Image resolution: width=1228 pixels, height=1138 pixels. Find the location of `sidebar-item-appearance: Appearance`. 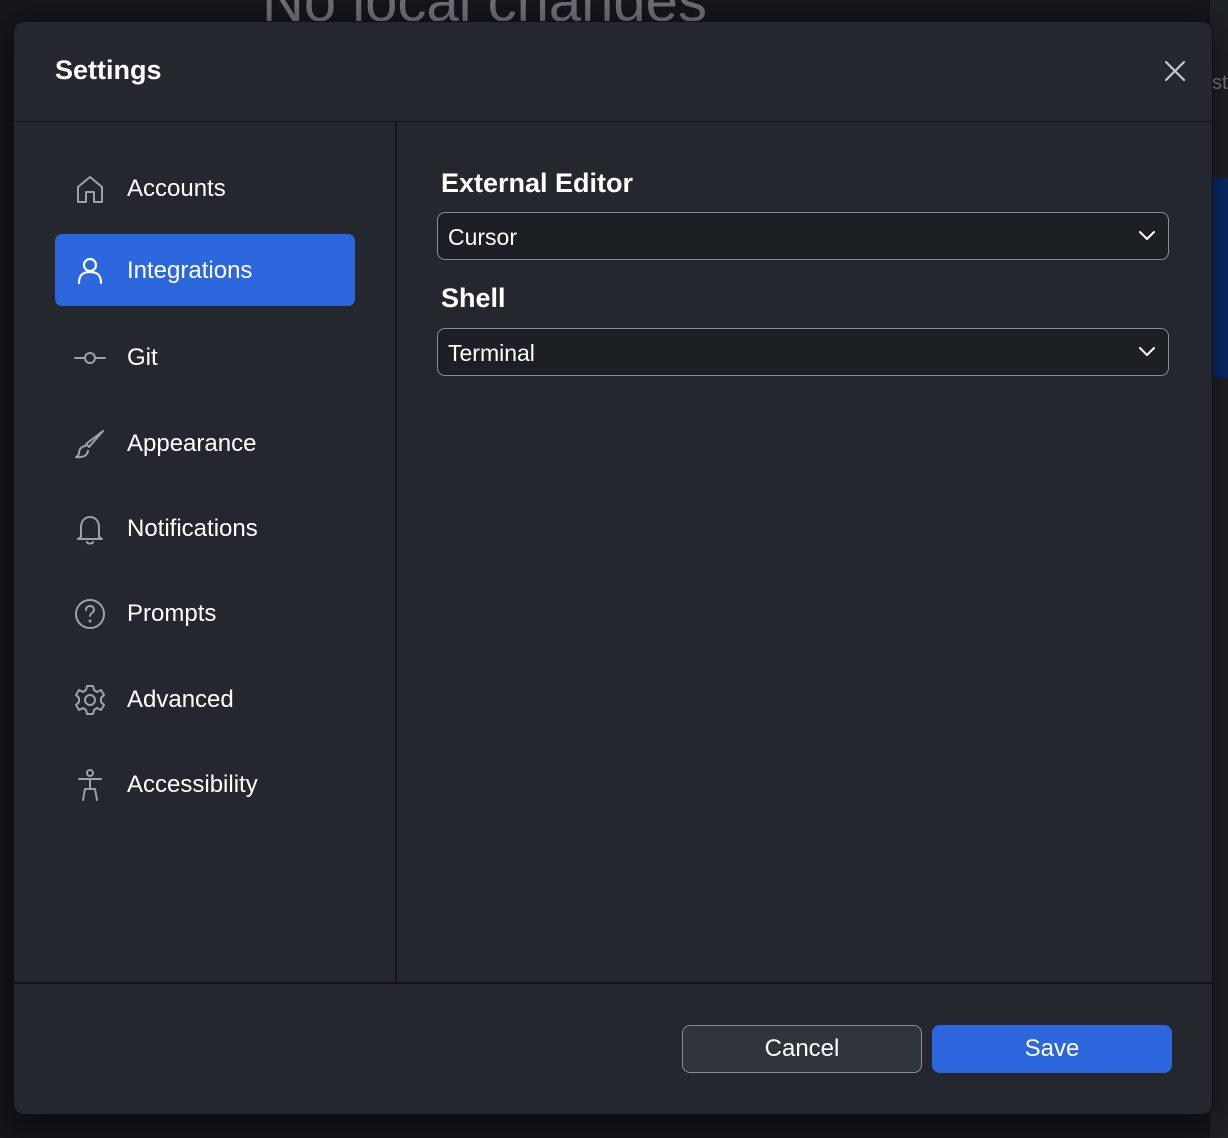

sidebar-item-appearance: Appearance is located at coordinates (205, 443).